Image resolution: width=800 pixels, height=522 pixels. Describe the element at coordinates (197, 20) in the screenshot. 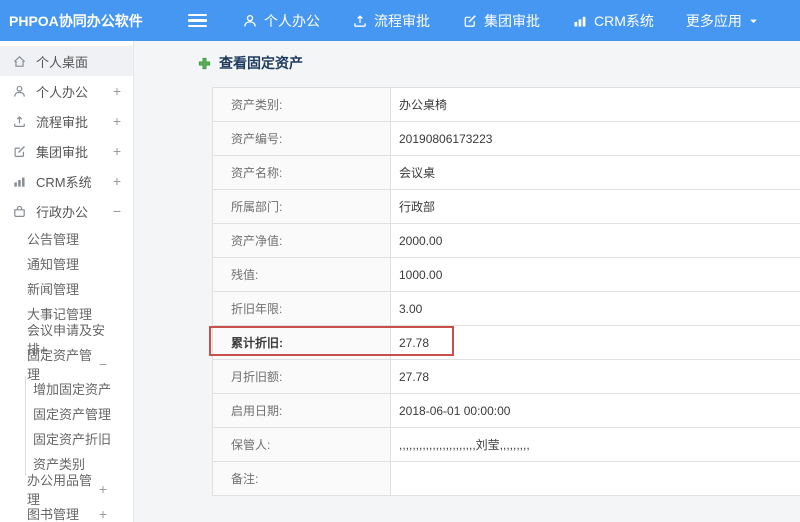

I see `hamburger-icon` at that location.